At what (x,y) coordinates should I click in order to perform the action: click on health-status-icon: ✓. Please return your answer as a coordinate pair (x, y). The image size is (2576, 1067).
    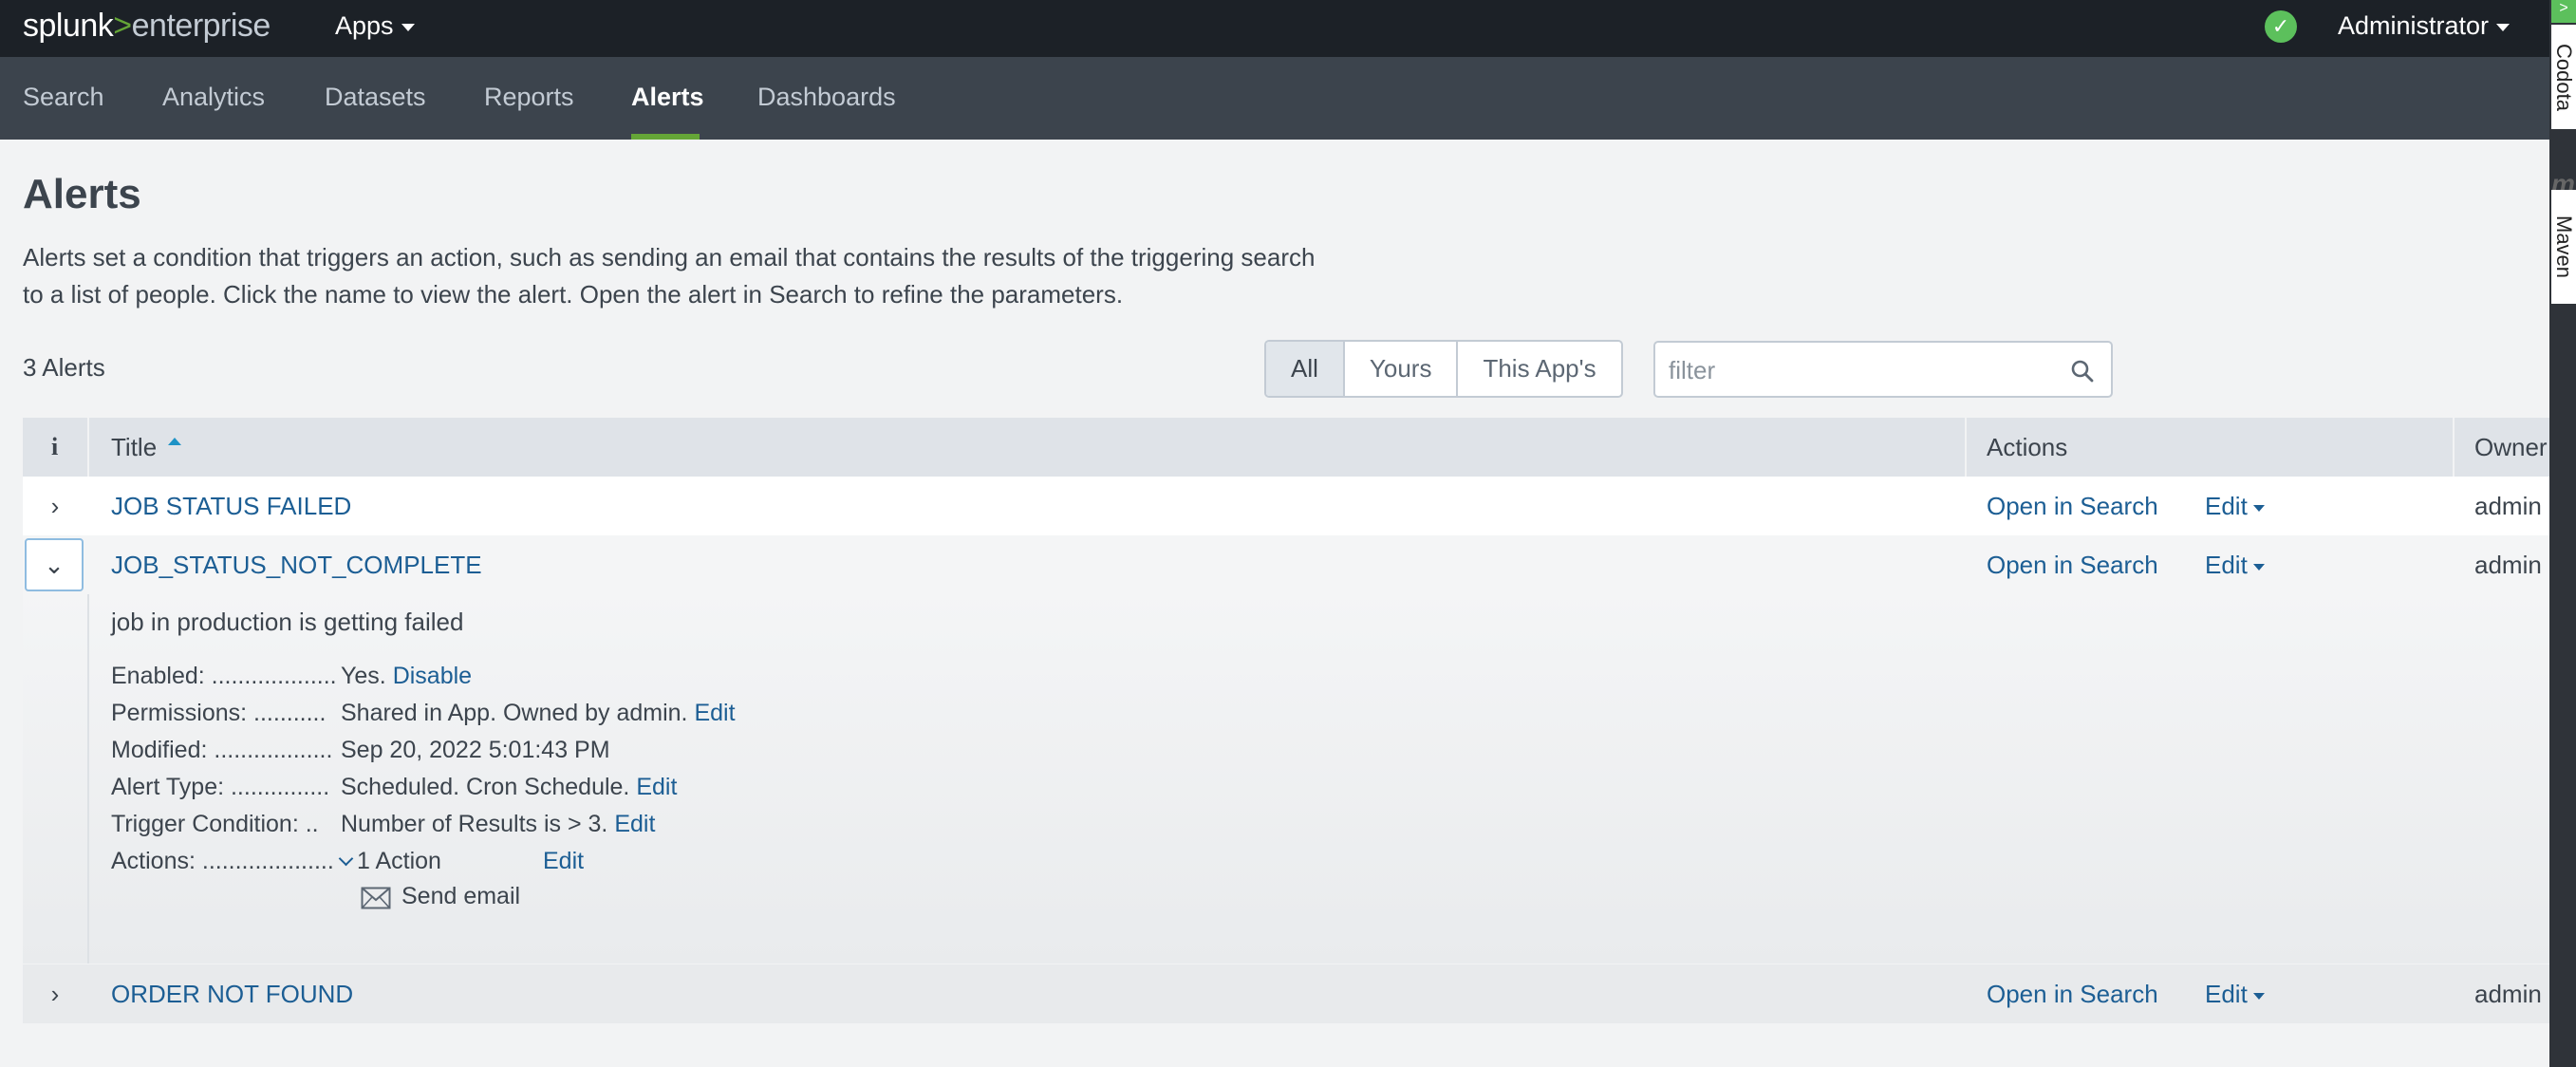
    Looking at the image, I should click on (2281, 26).